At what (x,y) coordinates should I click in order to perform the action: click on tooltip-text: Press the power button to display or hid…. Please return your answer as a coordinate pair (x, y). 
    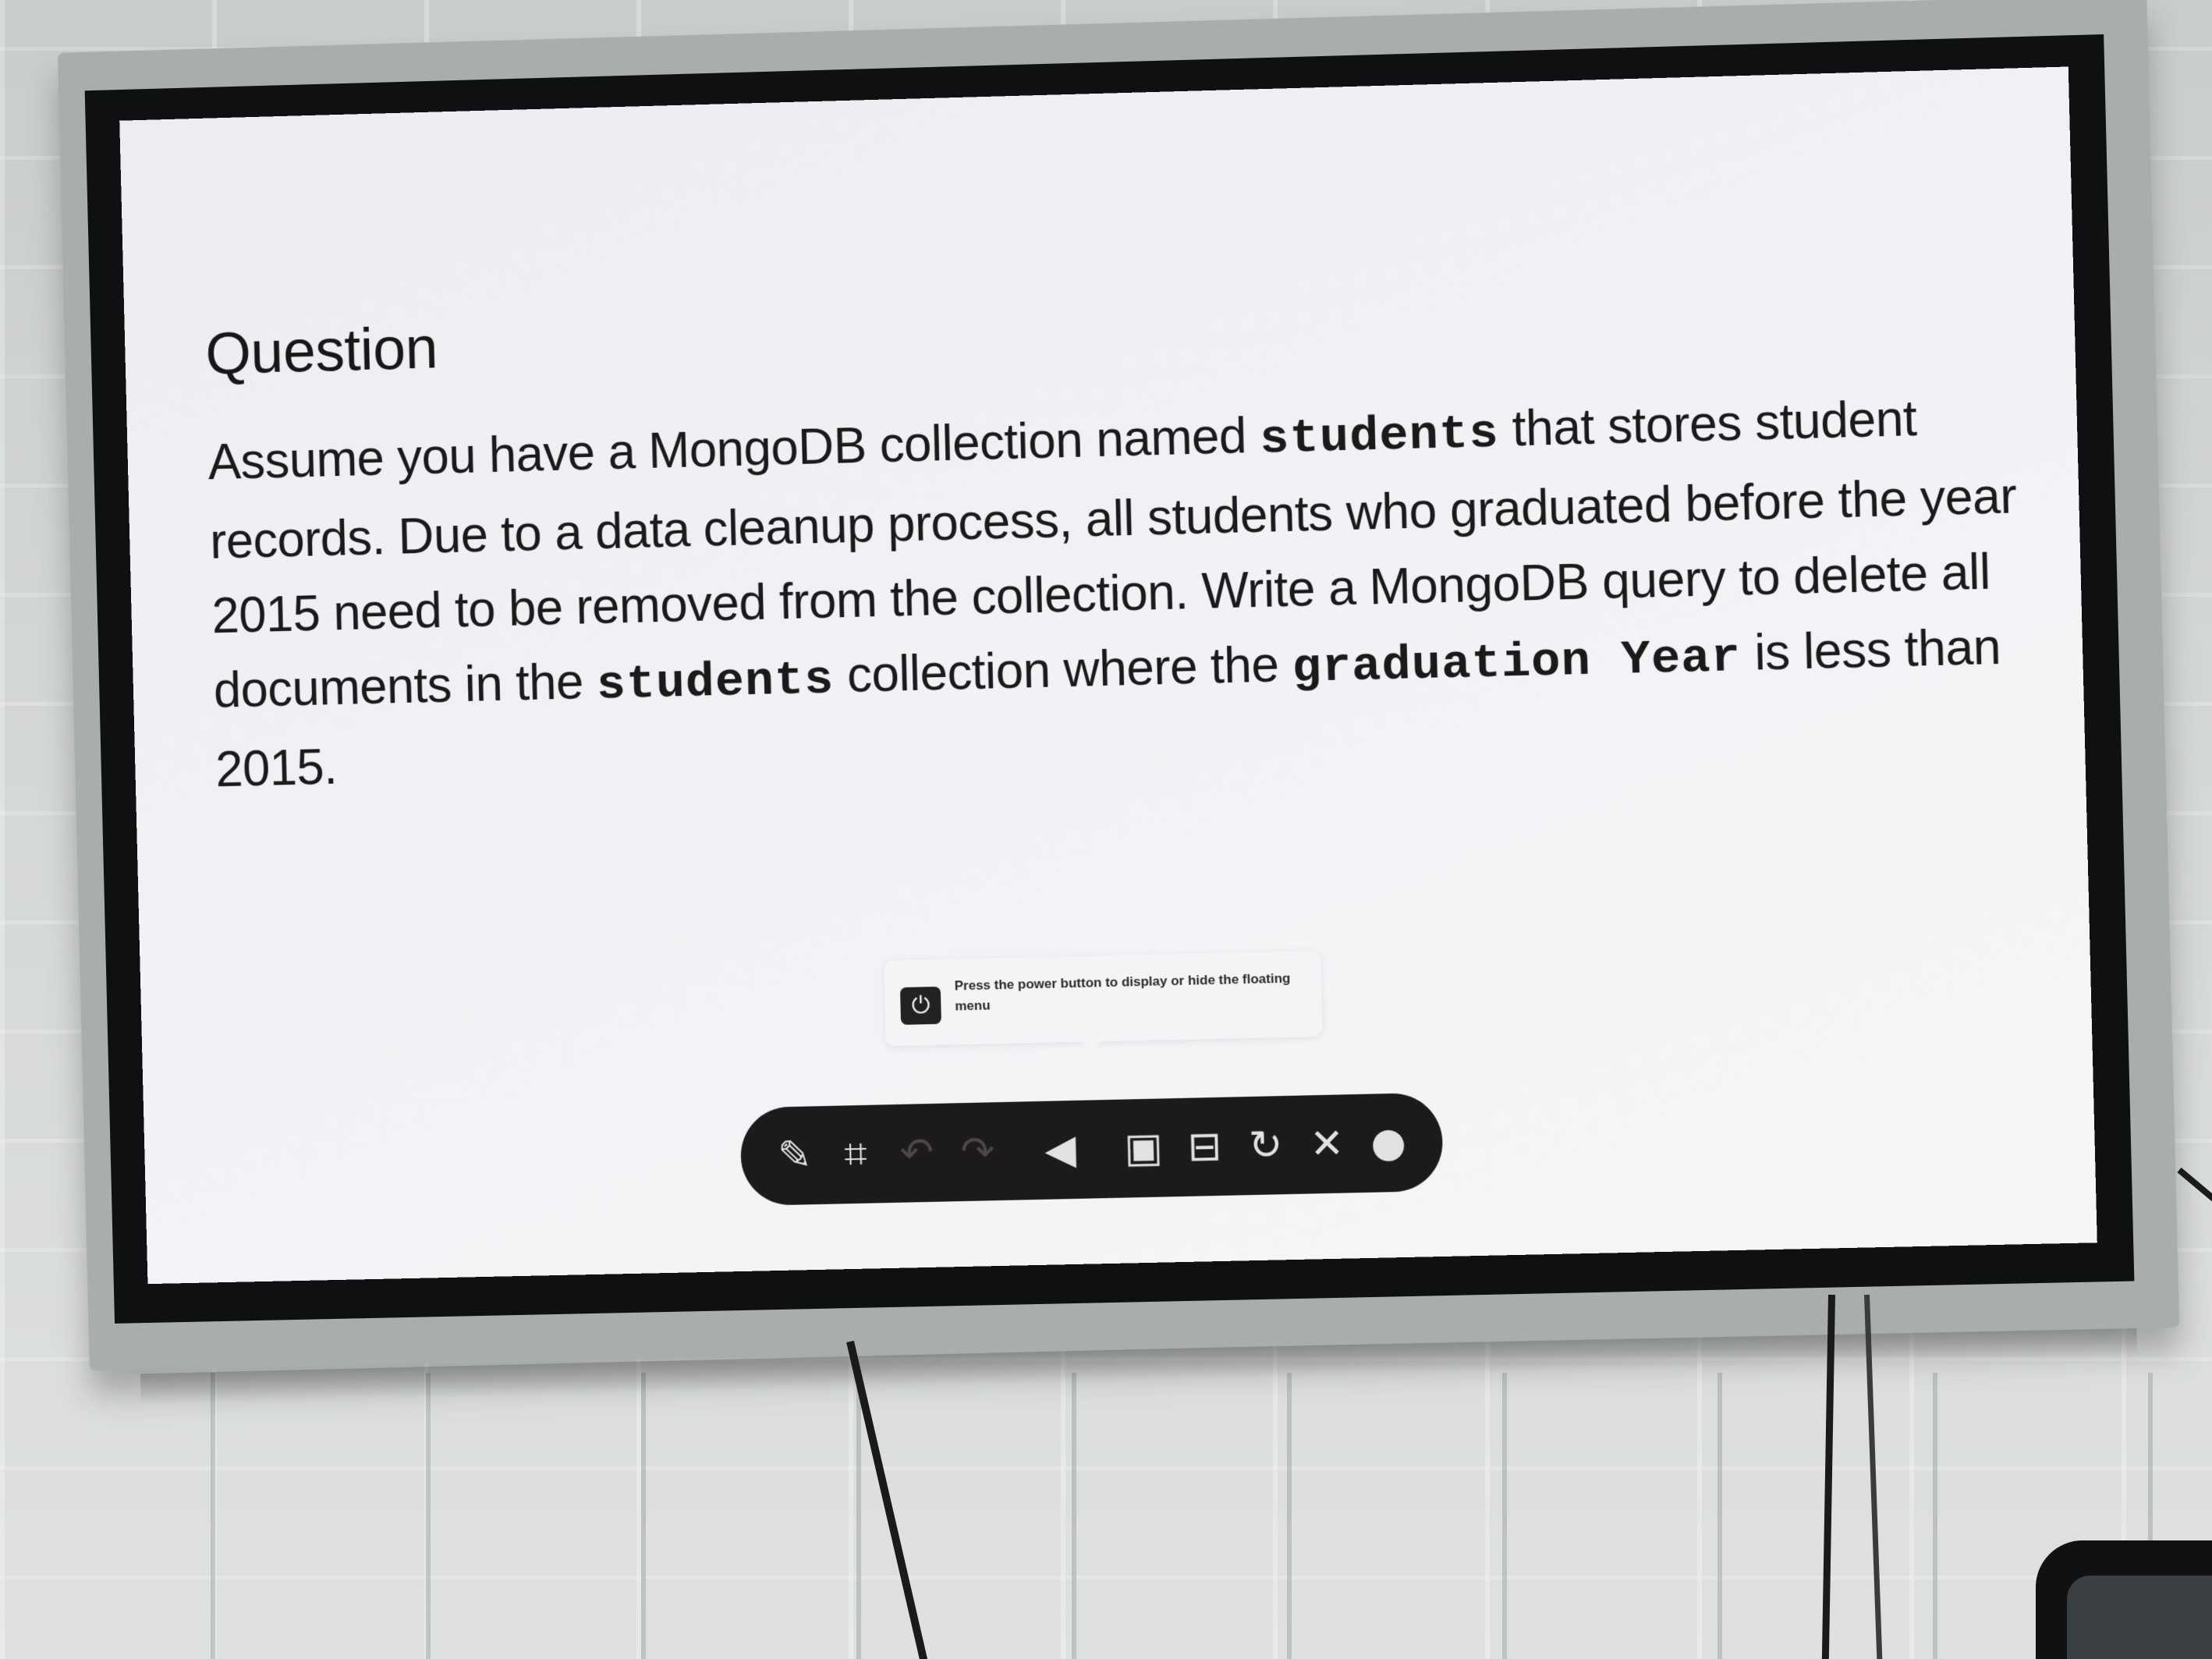
    Looking at the image, I should click on (1122, 992).